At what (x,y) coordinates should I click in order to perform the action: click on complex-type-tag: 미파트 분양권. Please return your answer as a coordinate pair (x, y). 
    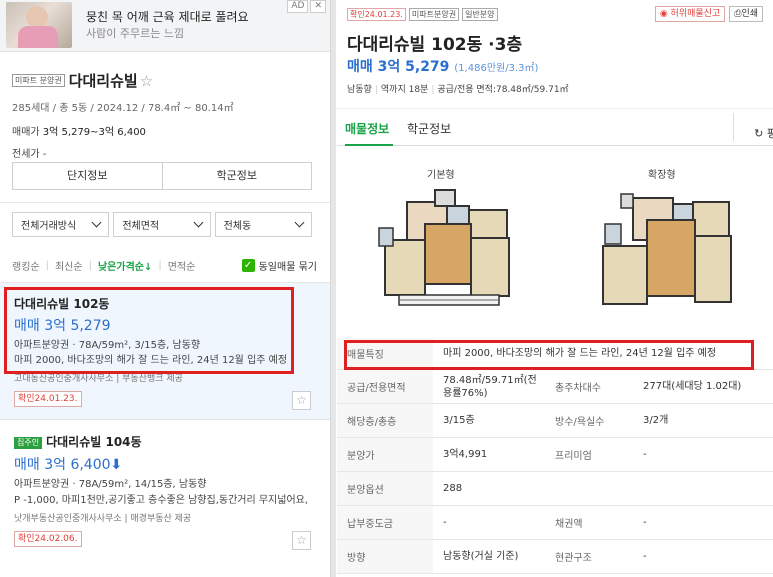
    Looking at the image, I should click on (38, 80).